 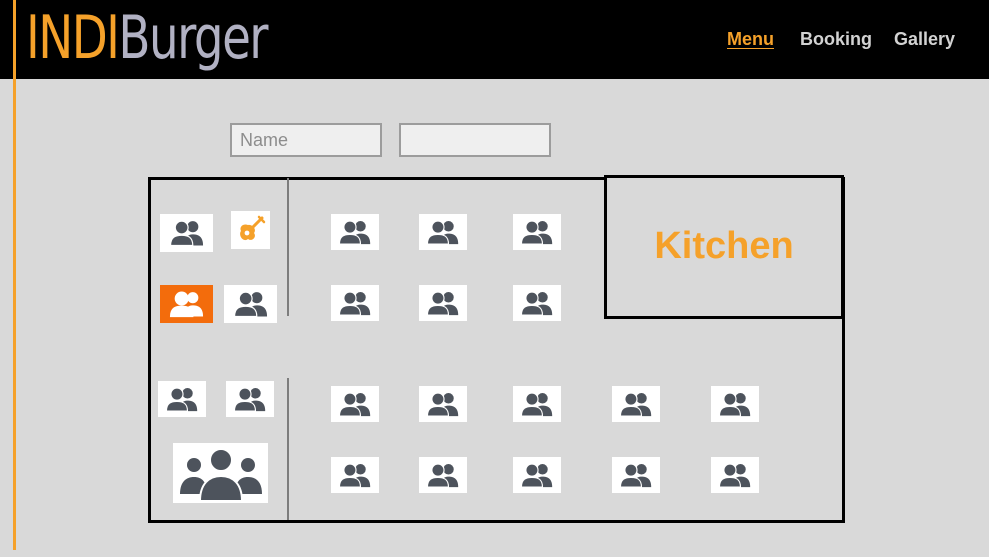 I want to click on nav-menu: Menu, so click(x=750, y=39).